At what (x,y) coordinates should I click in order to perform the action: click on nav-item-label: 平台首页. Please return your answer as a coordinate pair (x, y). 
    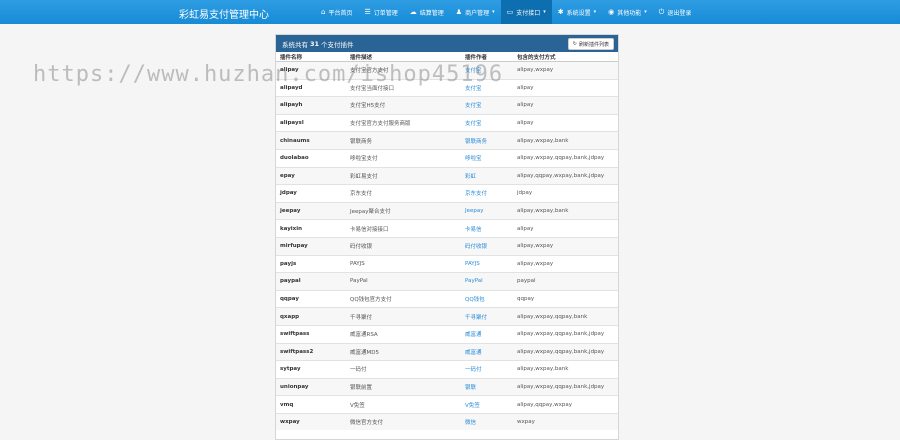
    Looking at the image, I should click on (340, 13).